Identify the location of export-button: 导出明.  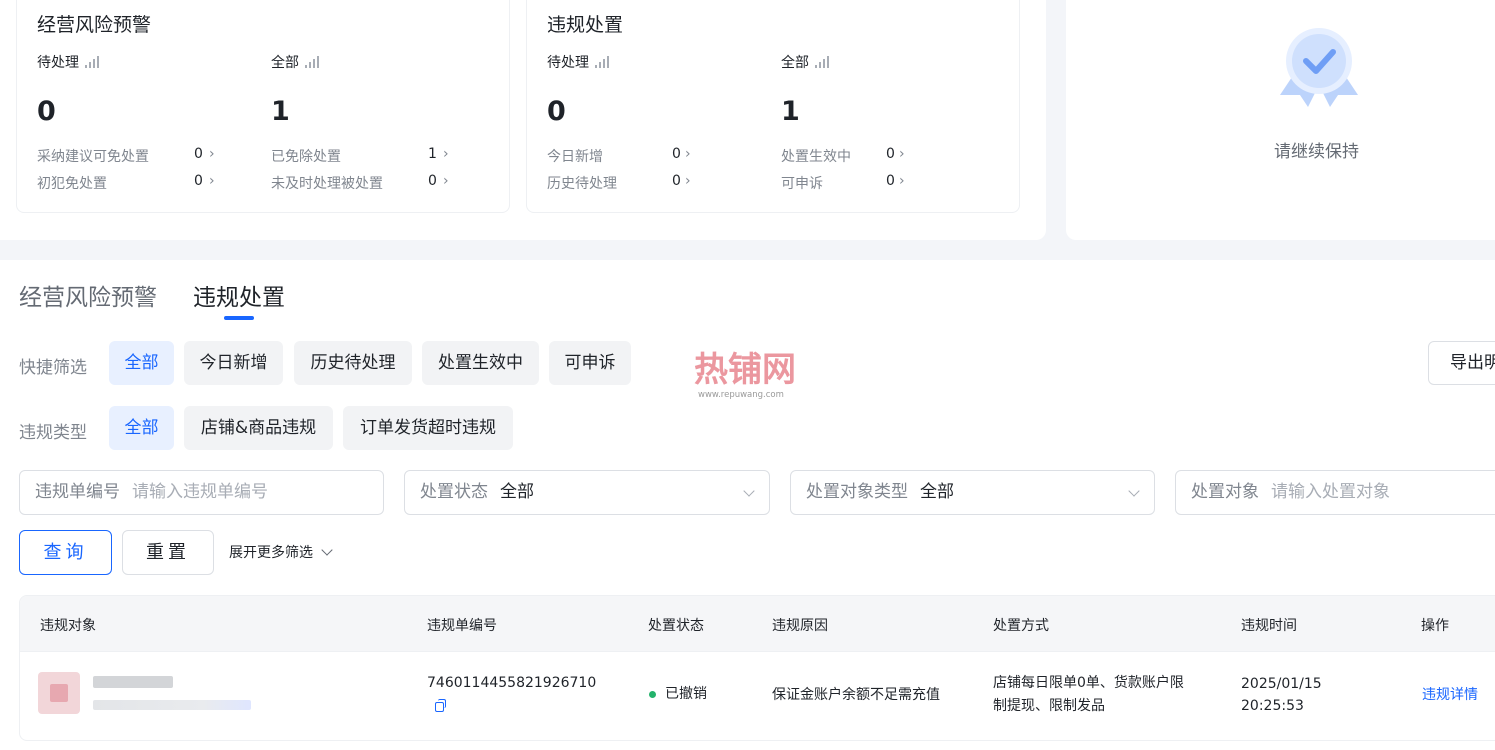
(1461, 363).